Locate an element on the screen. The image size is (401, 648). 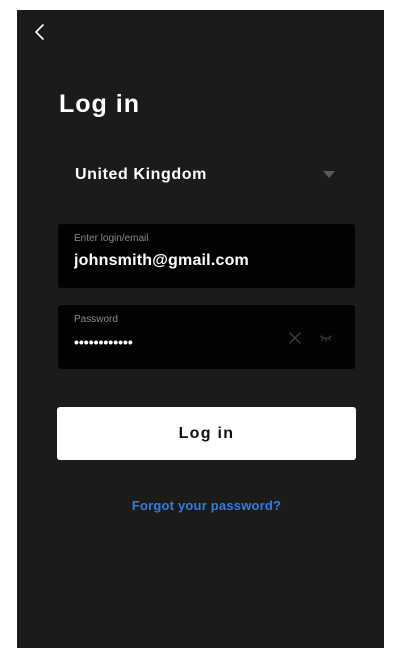
caret-down-icon is located at coordinates (329, 174).